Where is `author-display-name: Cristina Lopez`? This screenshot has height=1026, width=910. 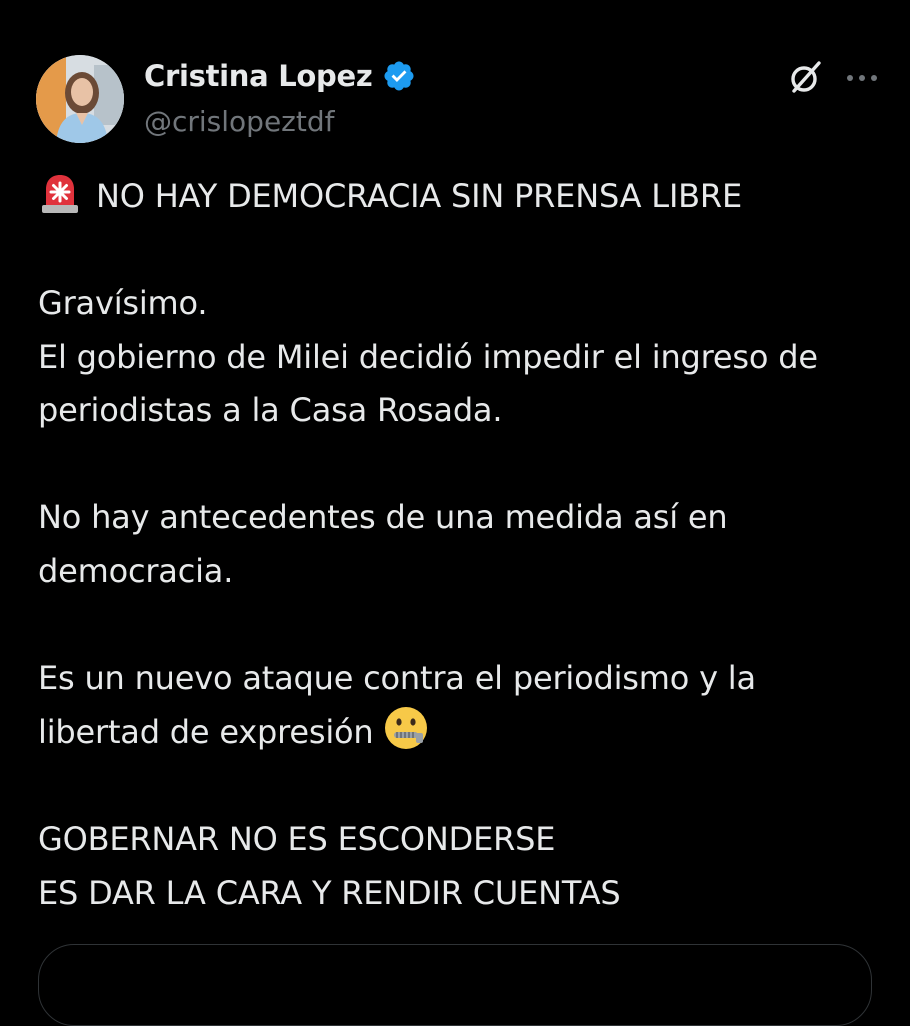
author-display-name: Cristina Lopez is located at coordinates (258, 76).